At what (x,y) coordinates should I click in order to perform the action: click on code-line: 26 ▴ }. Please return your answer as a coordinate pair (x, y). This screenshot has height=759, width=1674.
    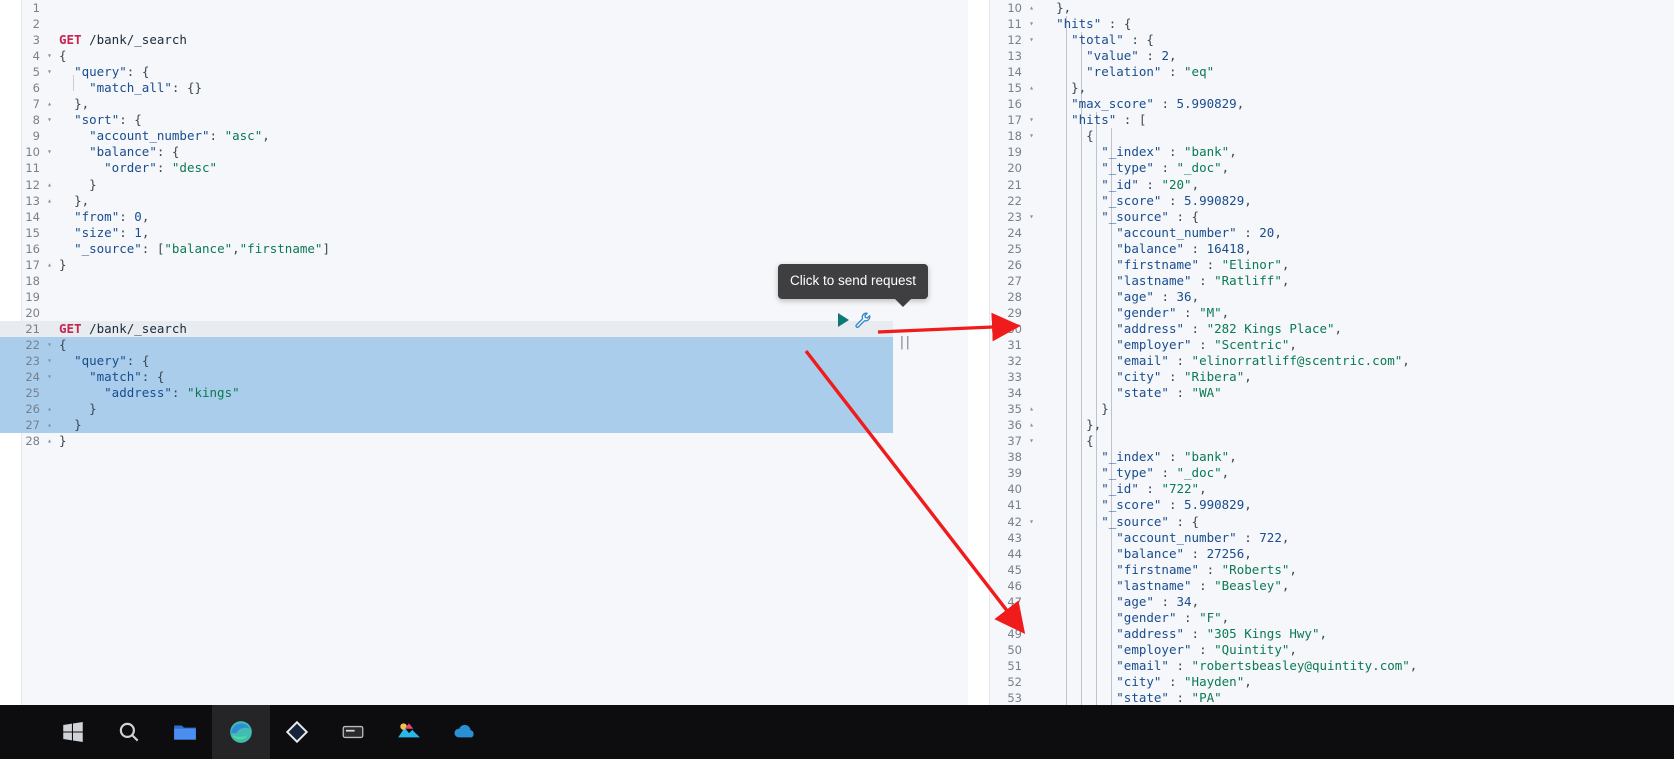
    Looking at the image, I should click on (446, 409).